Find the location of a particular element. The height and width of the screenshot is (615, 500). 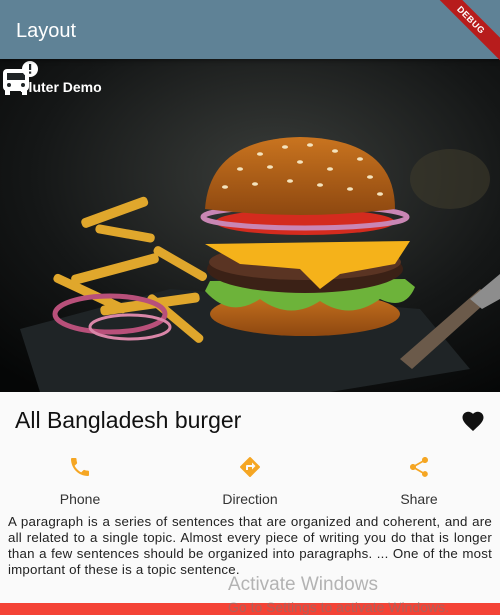

action-row: Phone Direction Share is located at coordinates (250, 482).